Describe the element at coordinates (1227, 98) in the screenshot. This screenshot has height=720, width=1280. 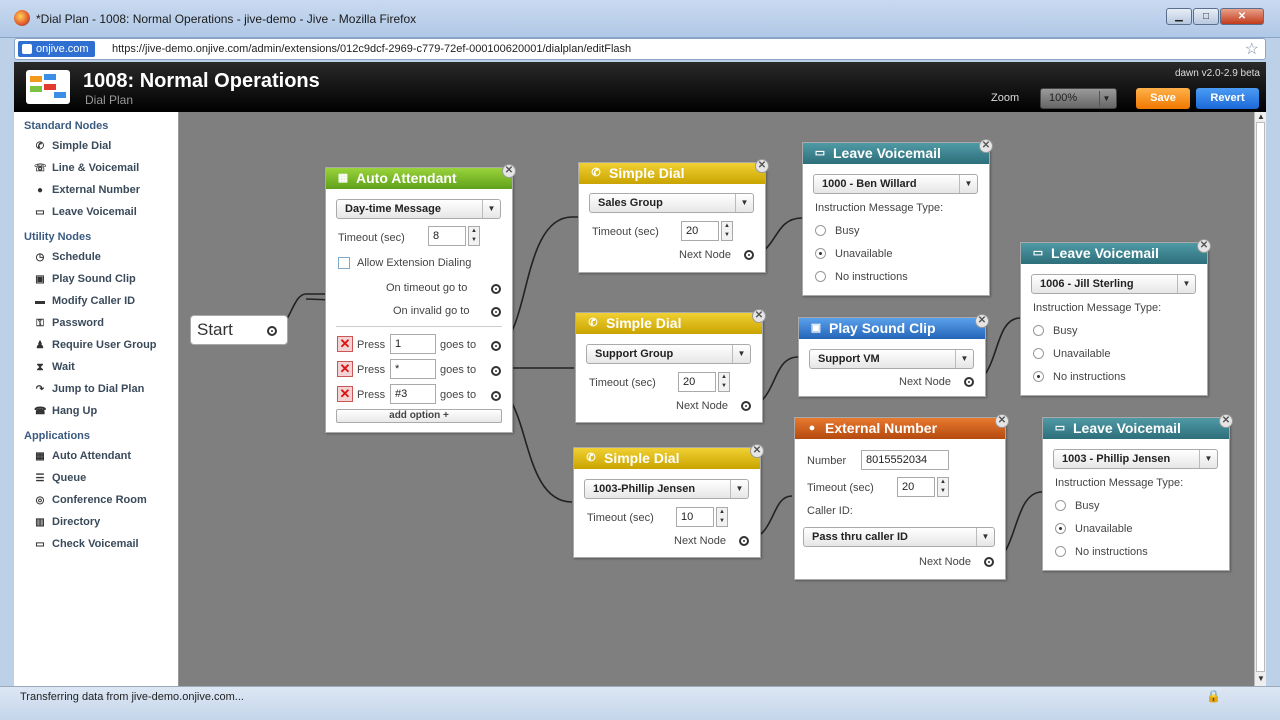
I see `revert-button: Revert` at that location.